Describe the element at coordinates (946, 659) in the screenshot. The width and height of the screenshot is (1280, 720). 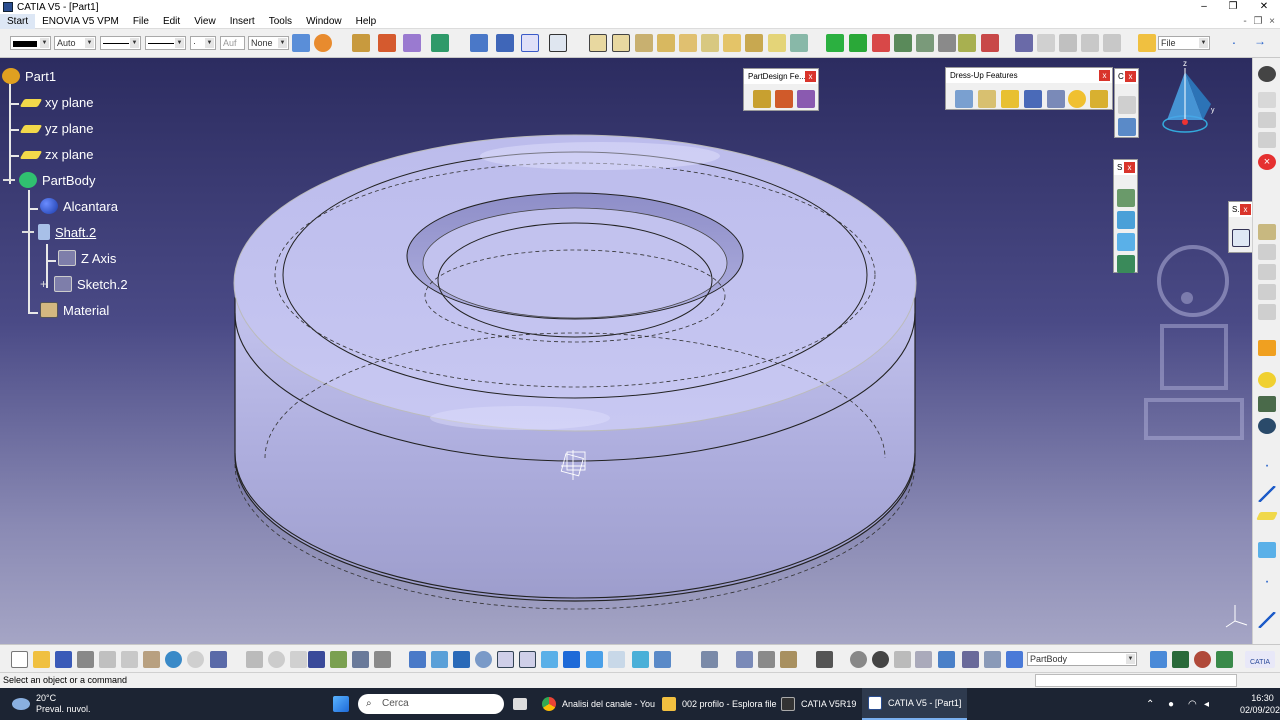
I see `plane-tool-icon` at that location.